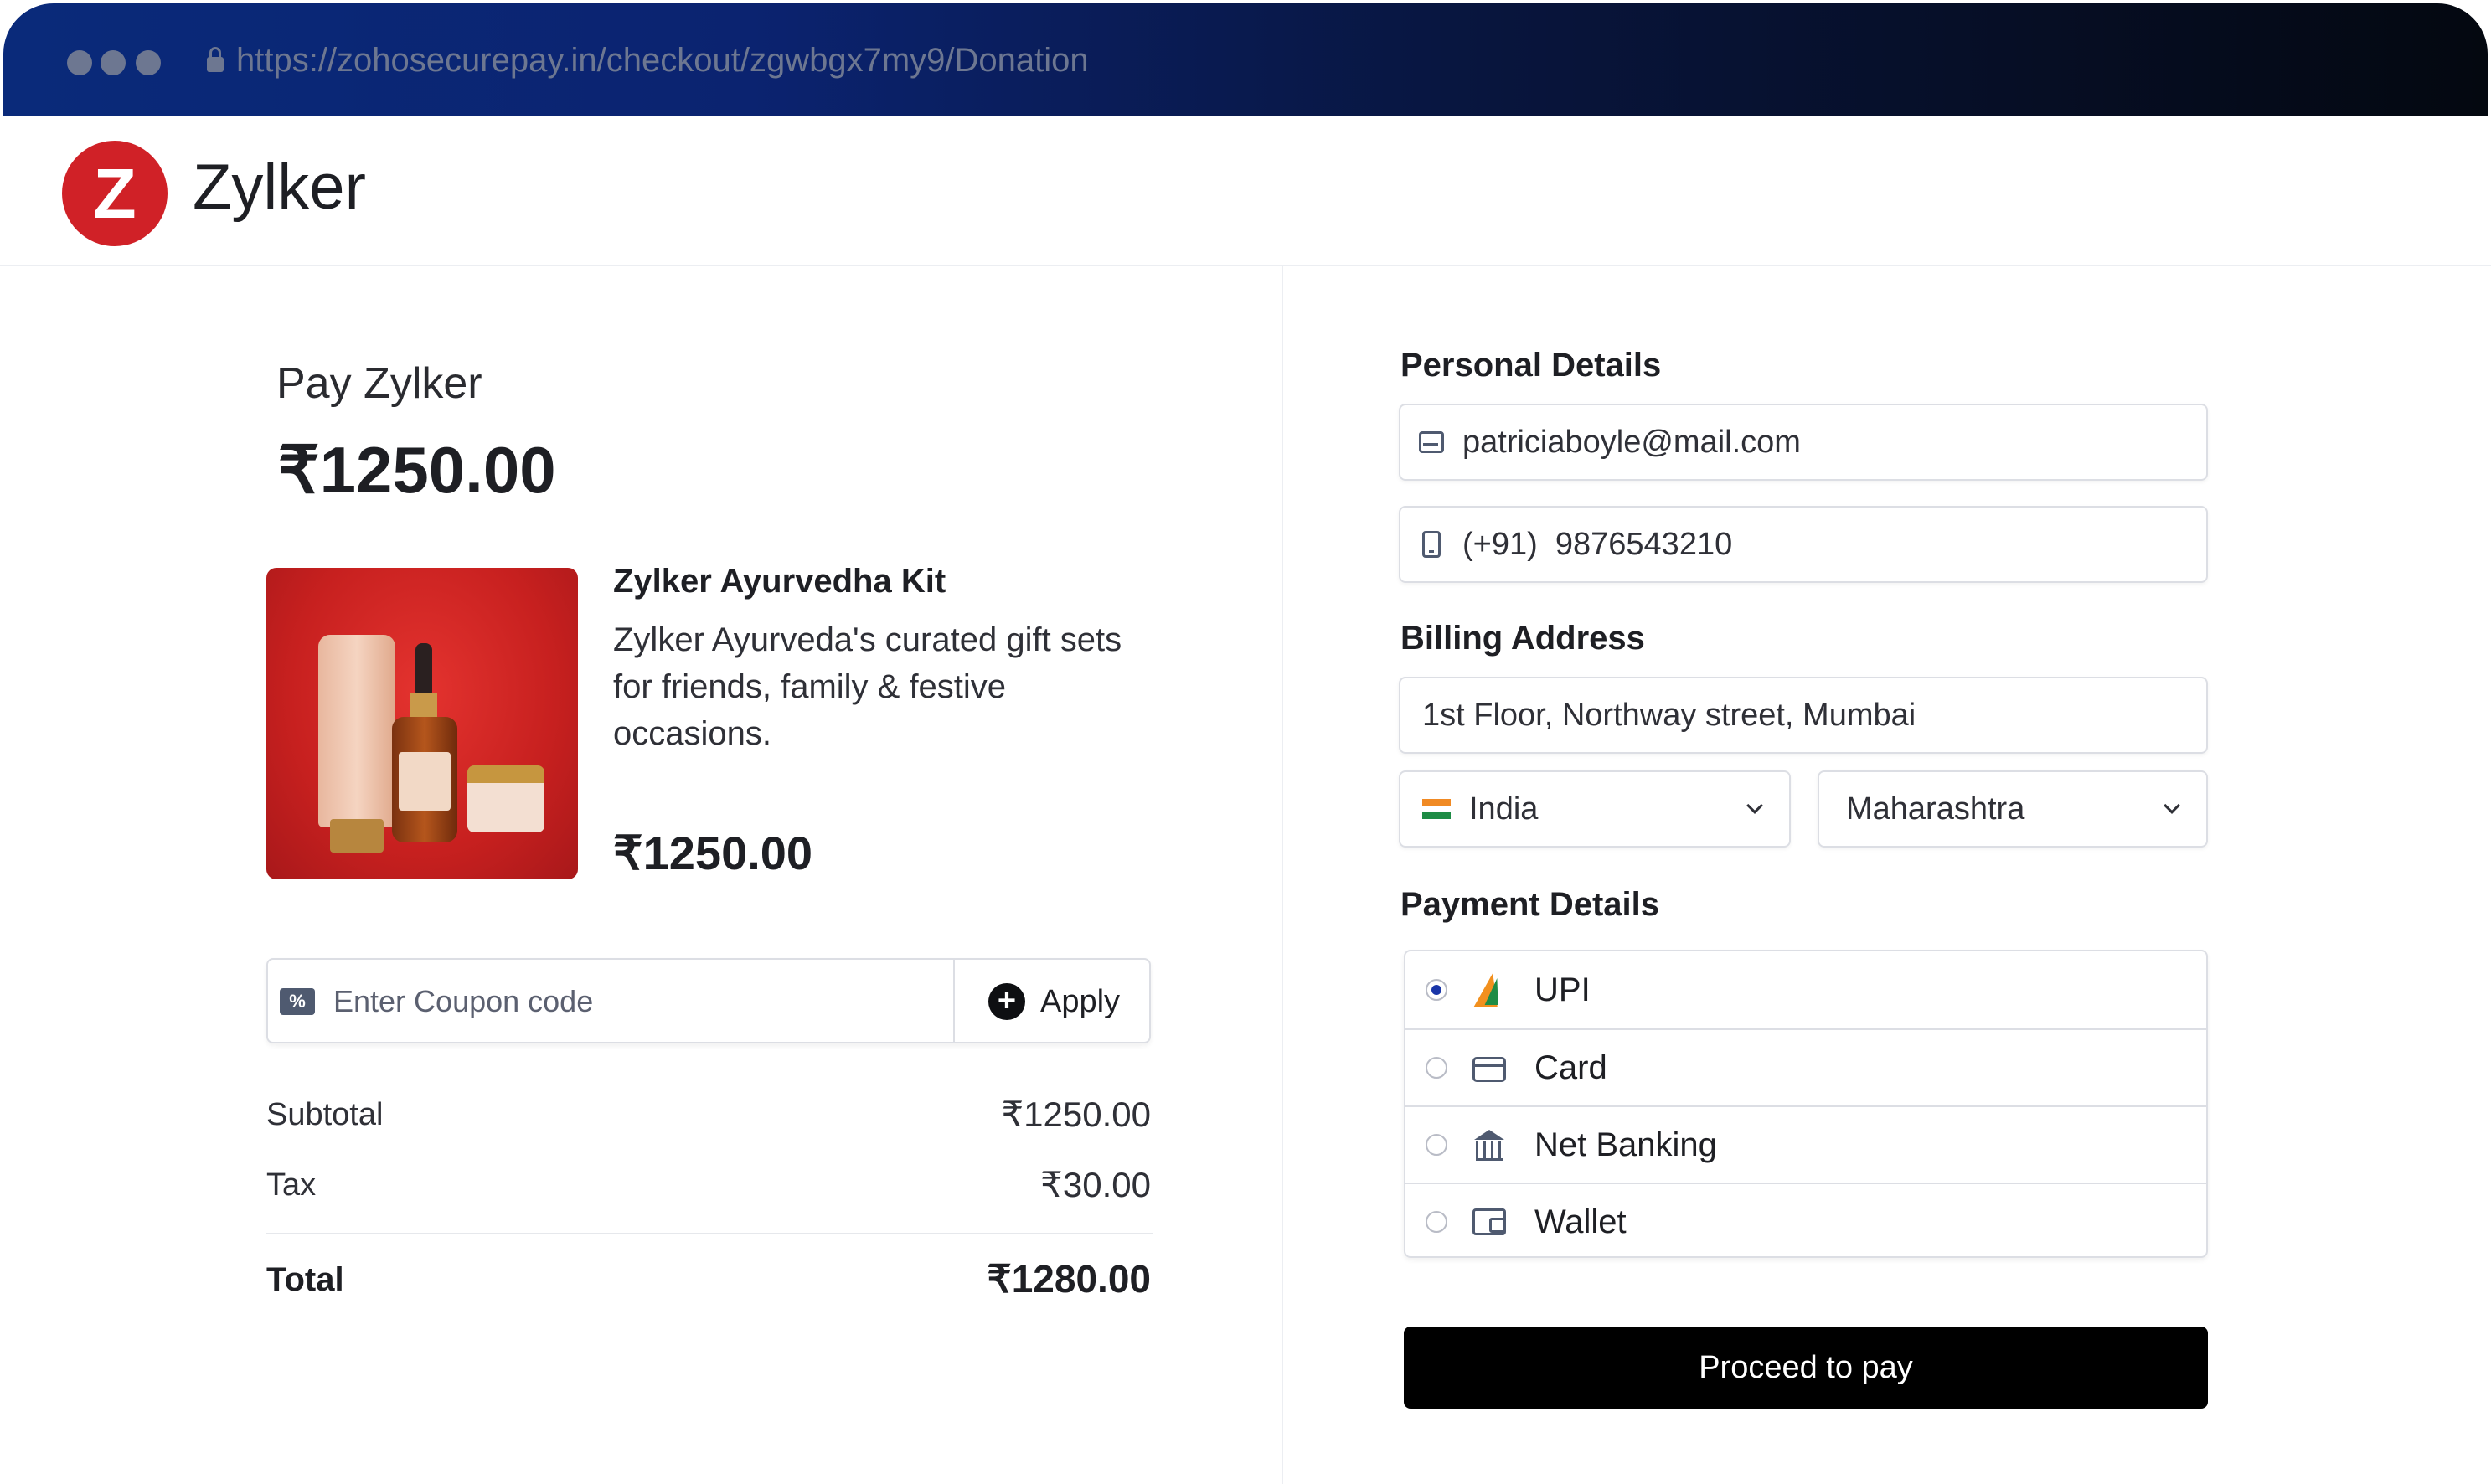  Describe the element at coordinates (1283, 875) in the screenshot. I see `column-divider` at that location.